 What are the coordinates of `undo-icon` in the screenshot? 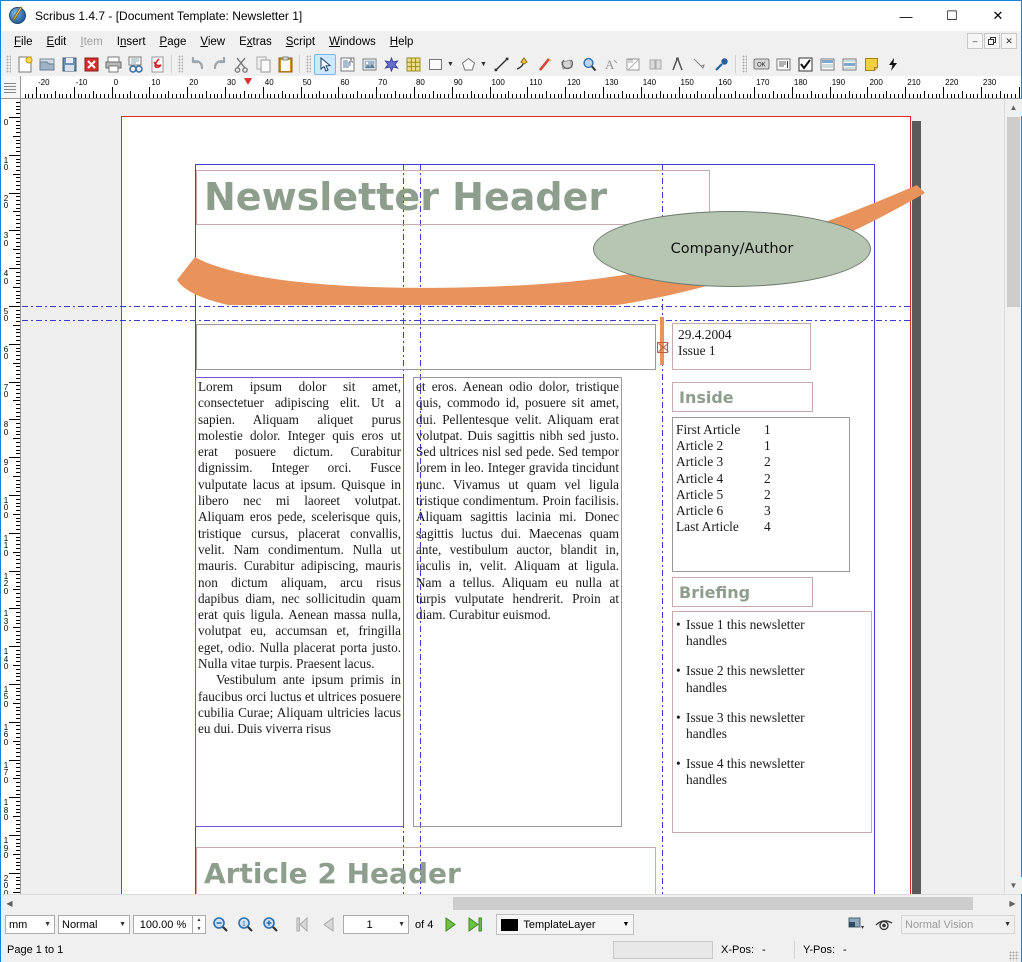 It's located at (197, 64).